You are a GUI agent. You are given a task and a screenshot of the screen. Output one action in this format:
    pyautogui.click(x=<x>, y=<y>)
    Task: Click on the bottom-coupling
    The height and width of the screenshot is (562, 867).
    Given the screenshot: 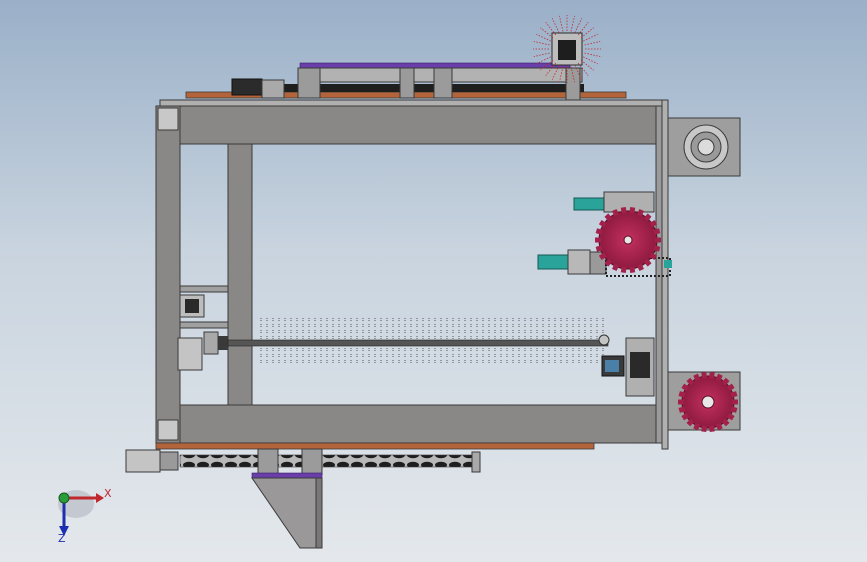 What is the action you would take?
    pyautogui.click(x=169, y=461)
    